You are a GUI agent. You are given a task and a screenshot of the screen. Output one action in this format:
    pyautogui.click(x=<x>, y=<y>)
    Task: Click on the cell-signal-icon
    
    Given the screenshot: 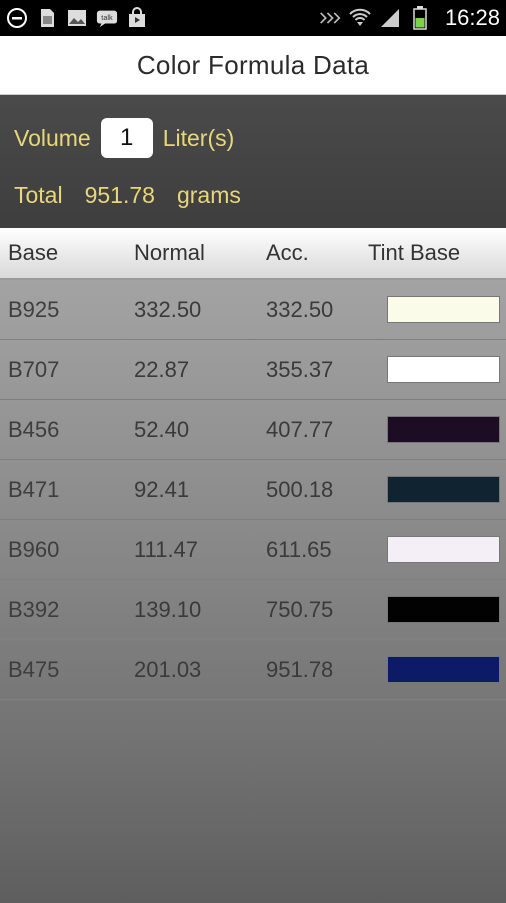 What is the action you would take?
    pyautogui.click(x=390, y=18)
    